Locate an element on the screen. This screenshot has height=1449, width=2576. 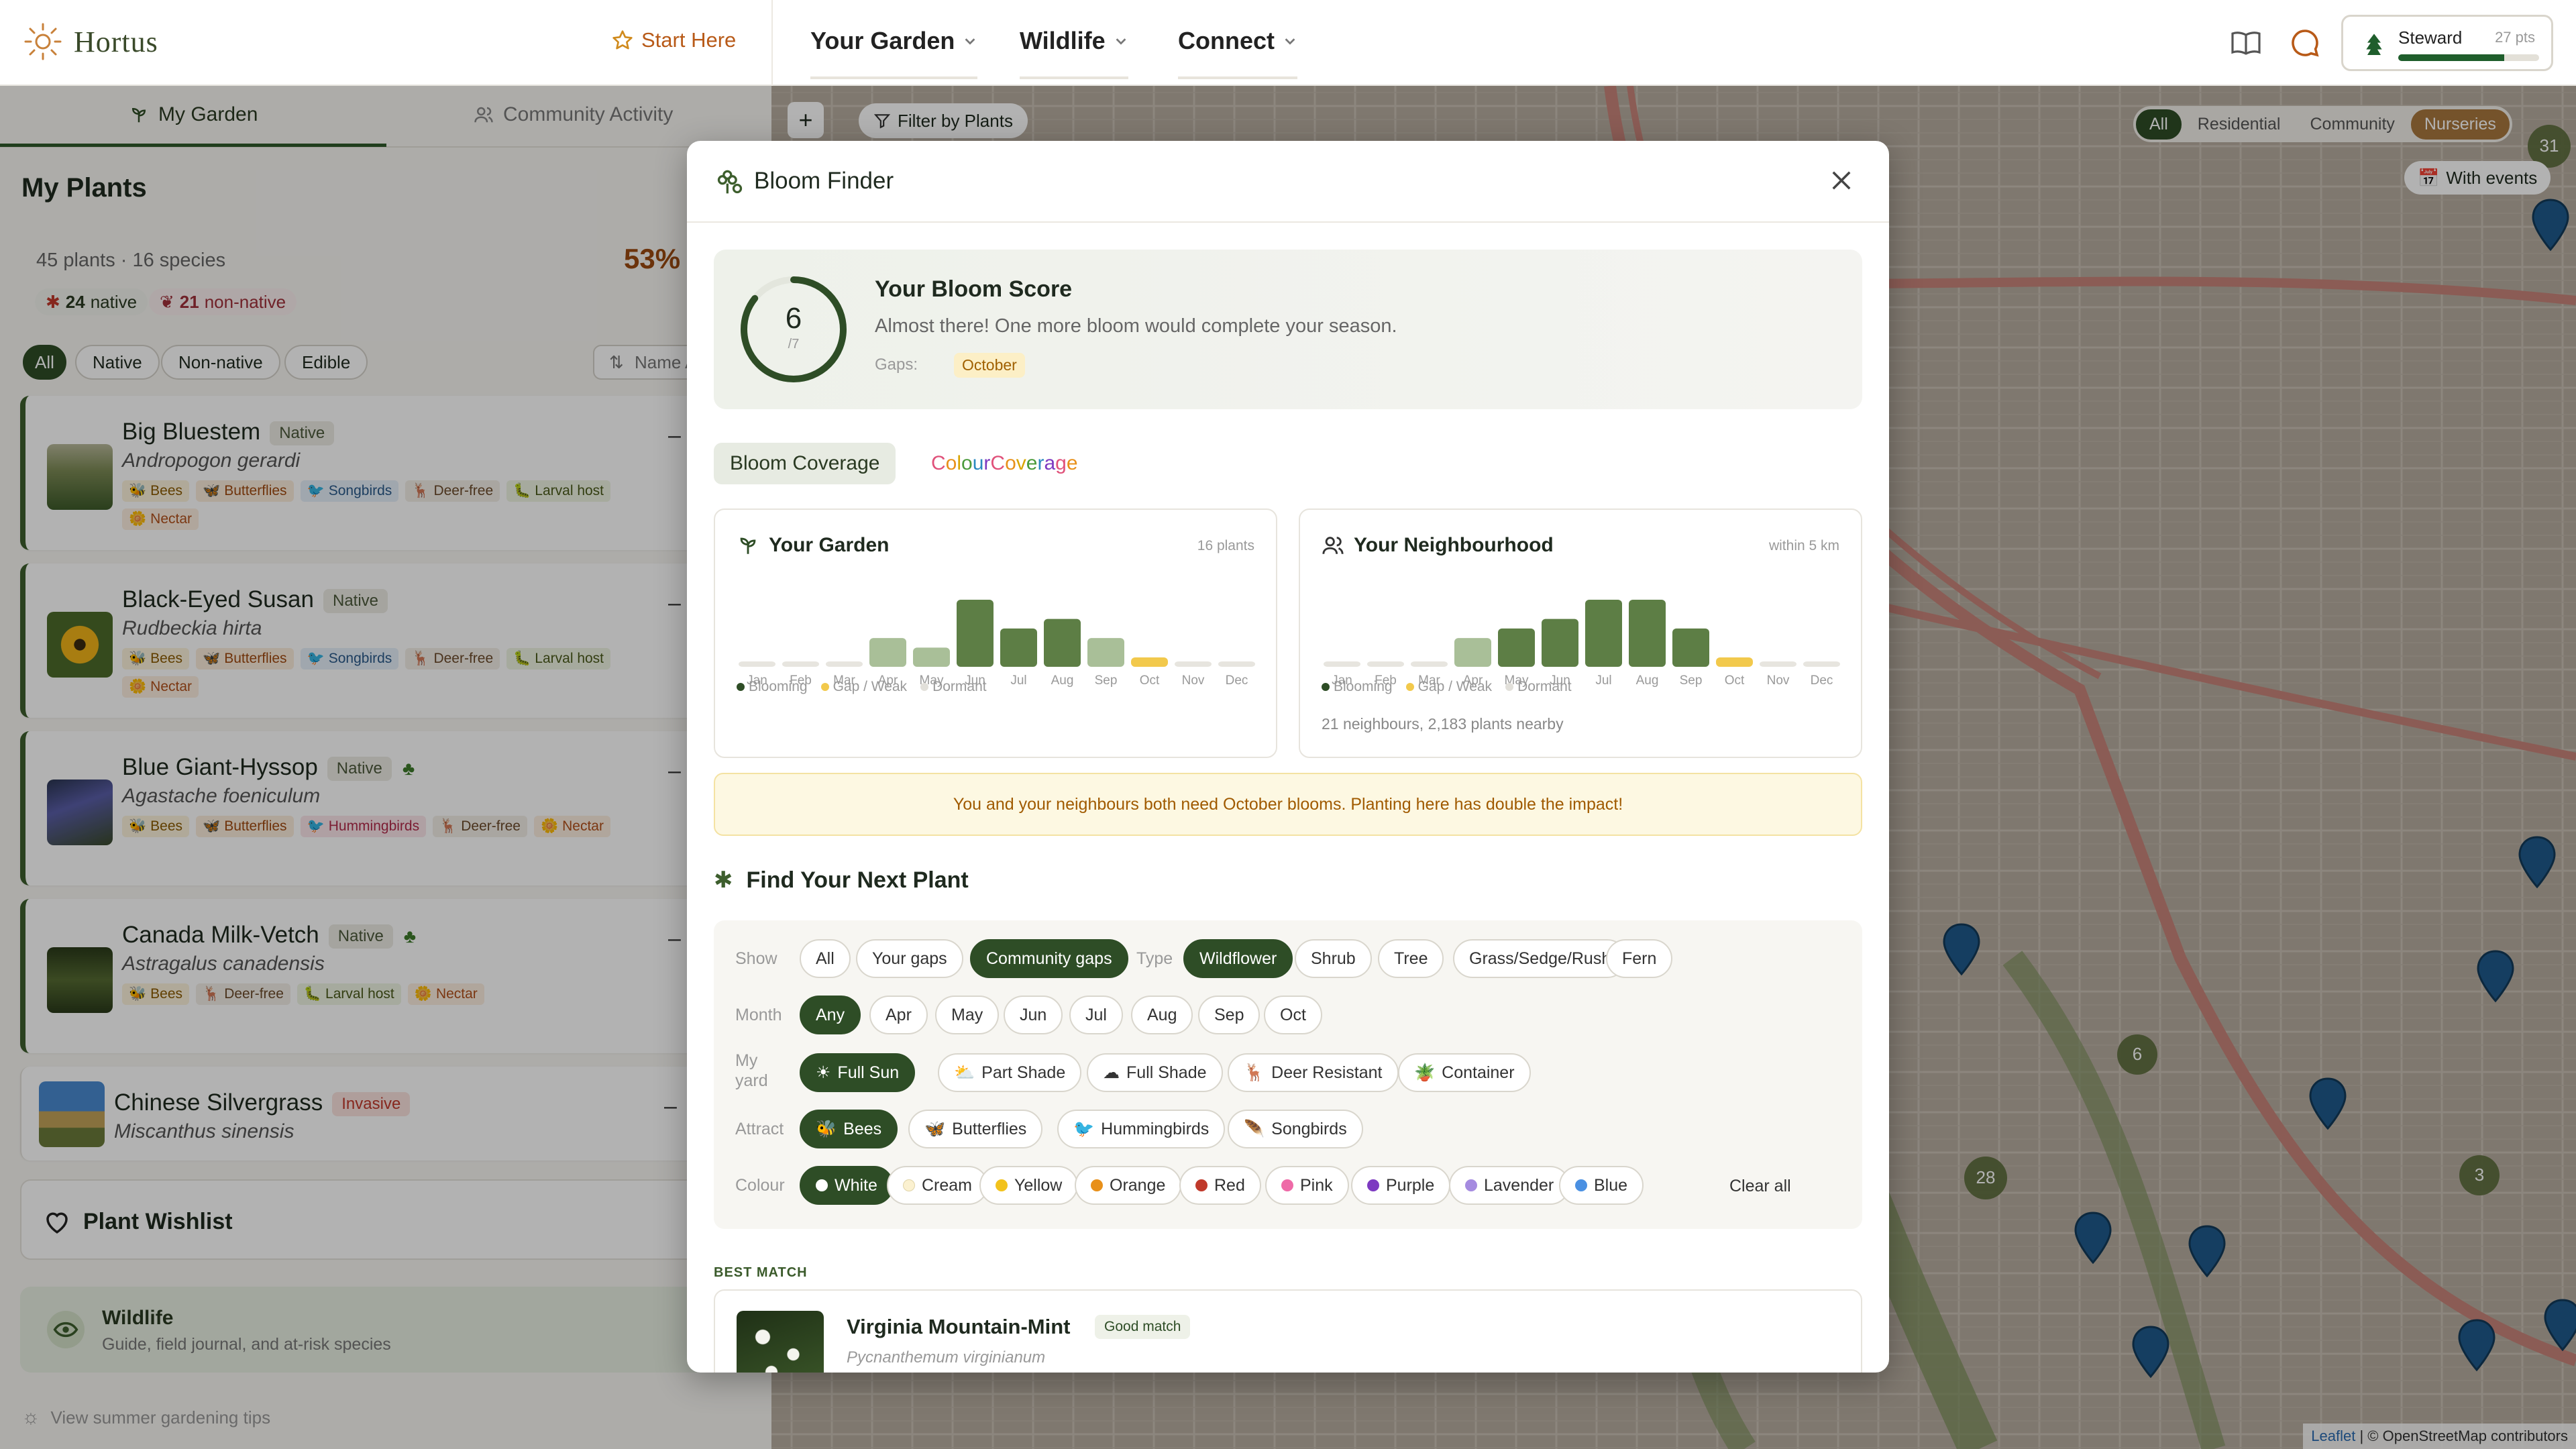
type-grass: Grass/Sedge/Rush is located at coordinates (1540, 958).